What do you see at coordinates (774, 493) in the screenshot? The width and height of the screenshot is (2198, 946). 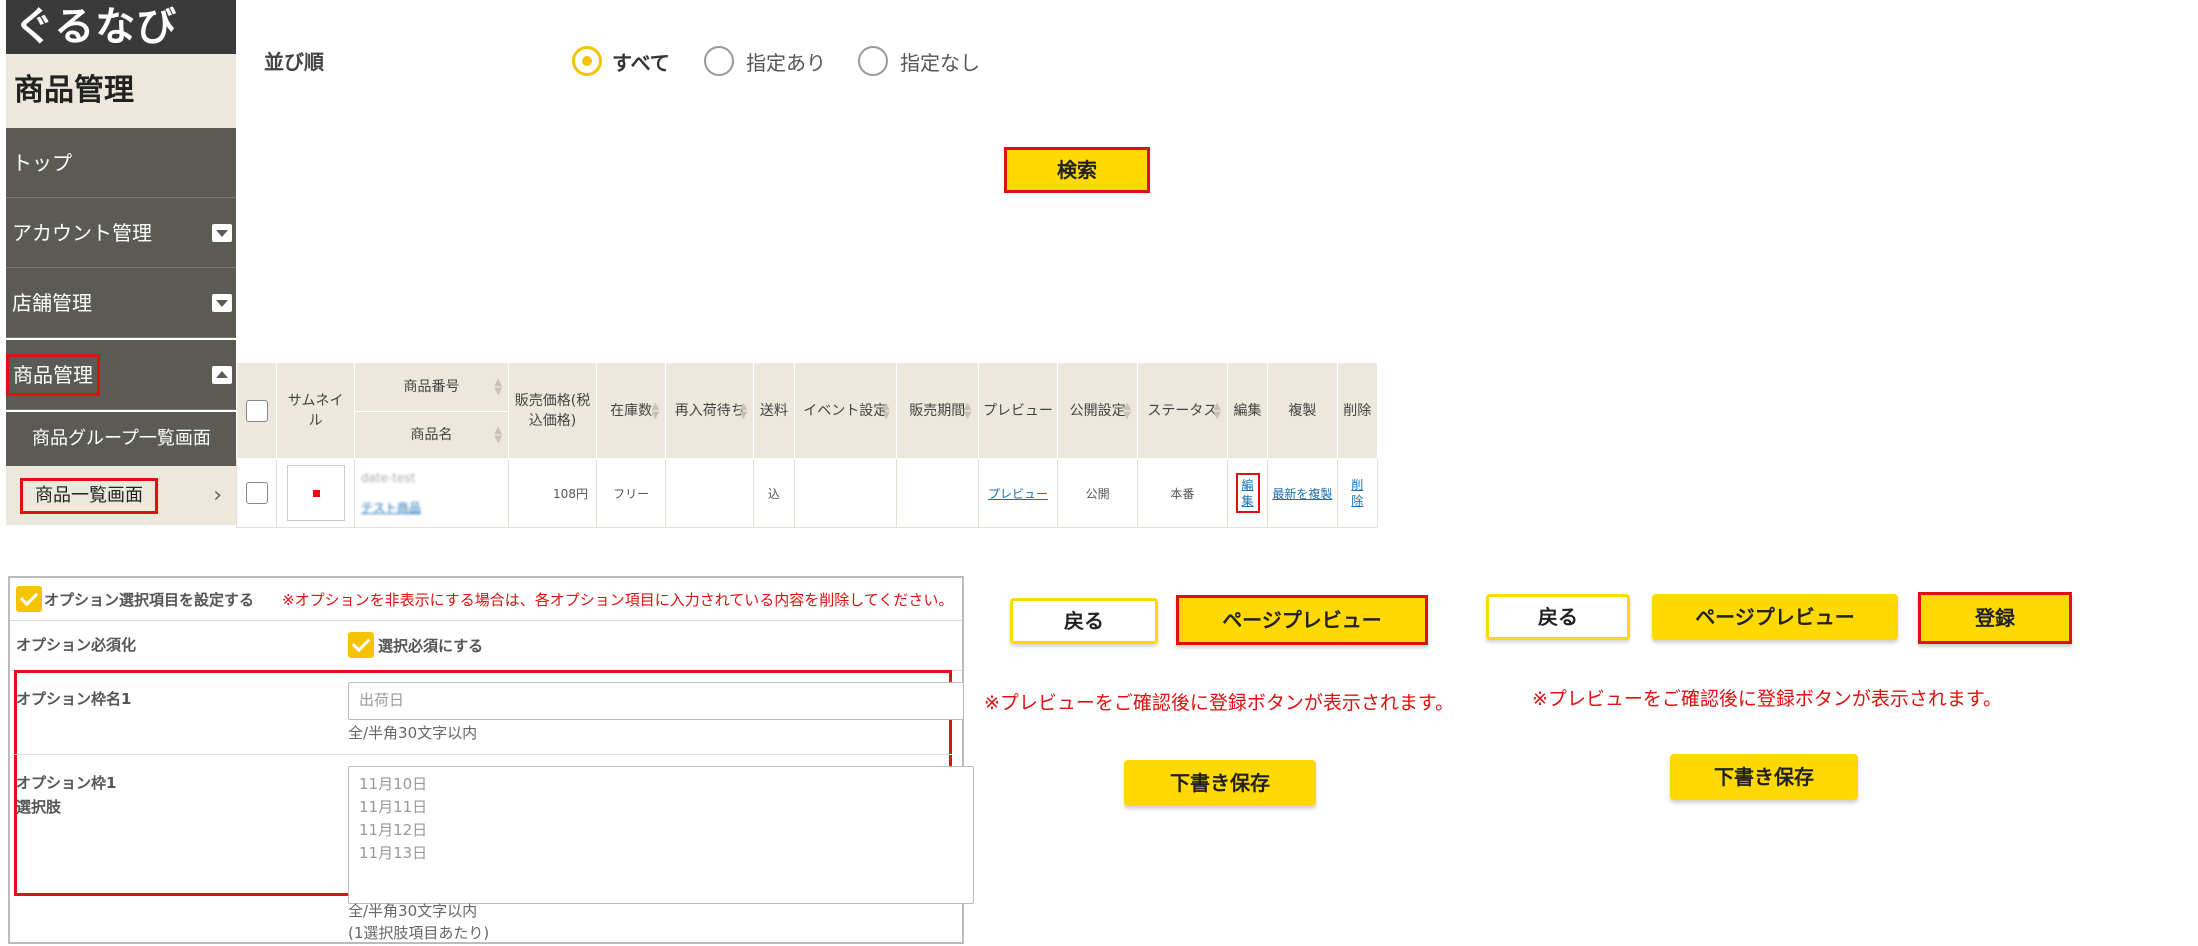 I see `shipping-cell: 込` at bounding box center [774, 493].